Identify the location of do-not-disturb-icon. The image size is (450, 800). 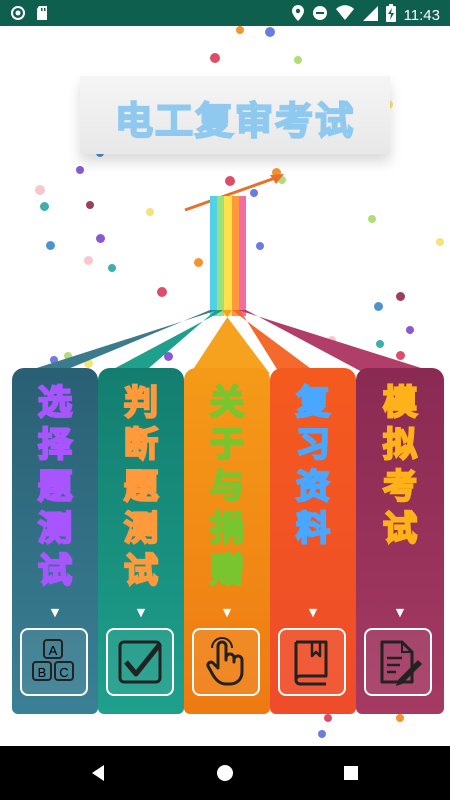
(320, 15).